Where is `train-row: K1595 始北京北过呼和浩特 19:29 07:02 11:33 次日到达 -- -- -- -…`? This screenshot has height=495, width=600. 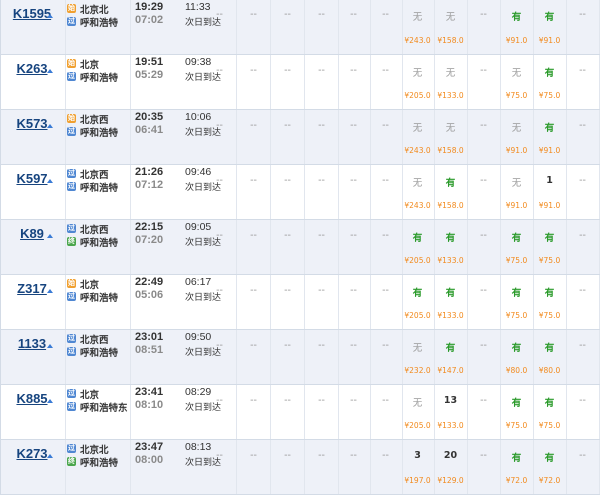 train-row: K1595 始北京北过呼和浩特 19:29 07:02 11:33 次日到达 -- -- -- -… is located at coordinates (300, 27).